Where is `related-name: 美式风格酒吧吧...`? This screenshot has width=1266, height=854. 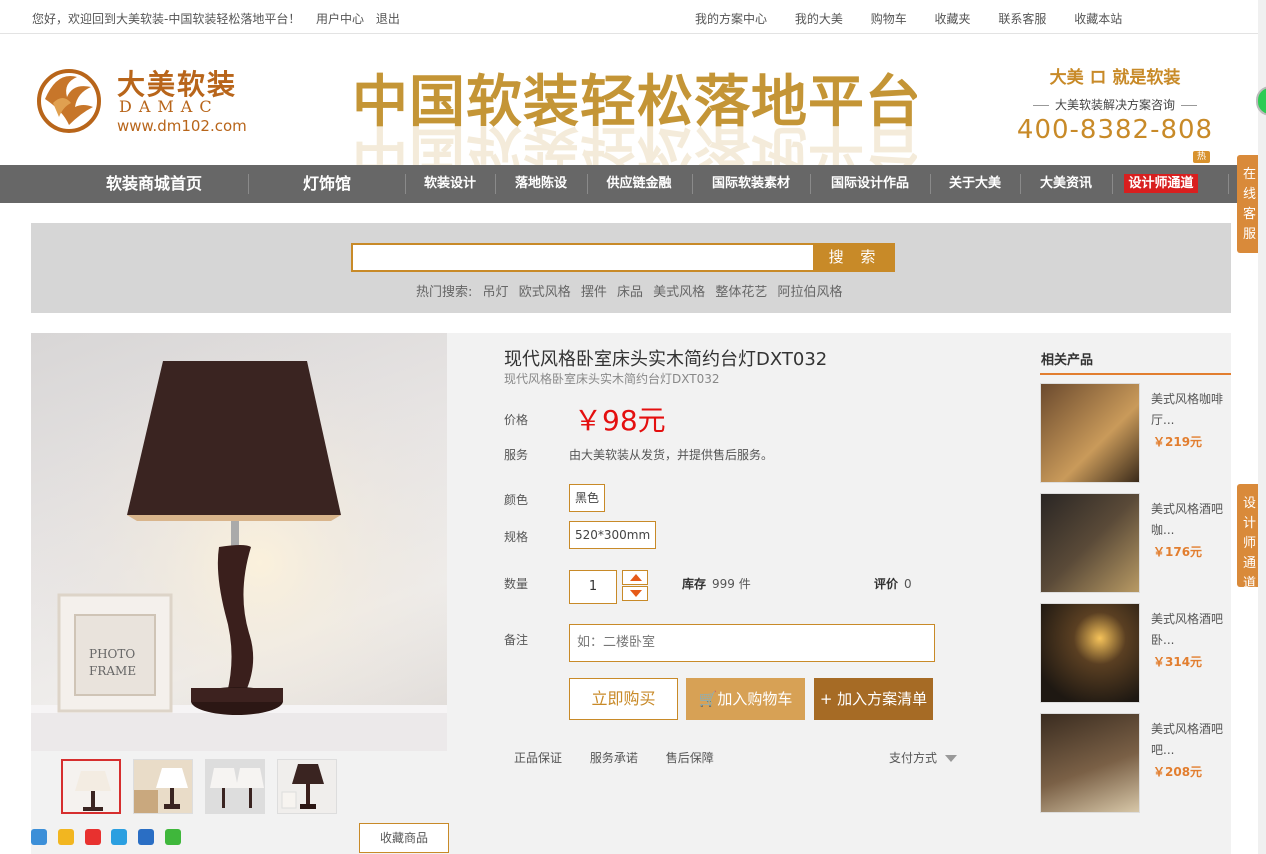
related-name: 美式风格酒吧吧... is located at coordinates (1191, 740).